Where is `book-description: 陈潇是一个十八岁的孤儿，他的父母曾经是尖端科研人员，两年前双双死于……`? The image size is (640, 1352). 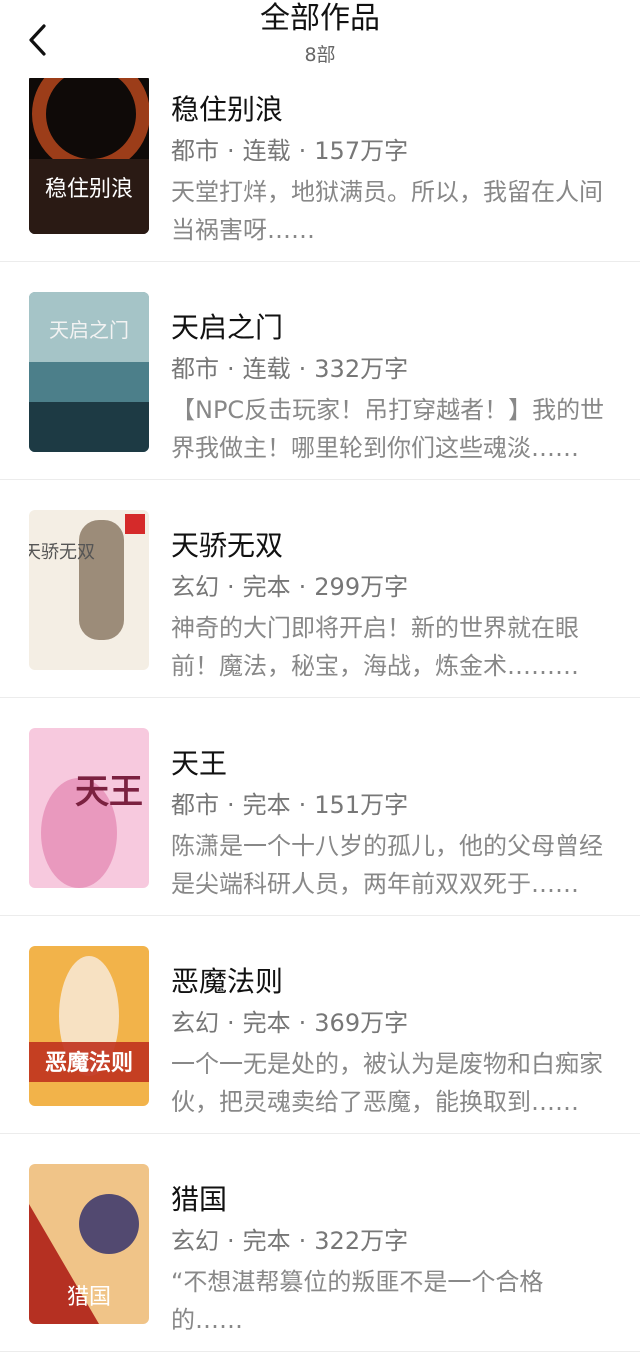
book-description: 陈潇是一个十八岁的孤儿，他的父母曾经是尖端科研人员，两年前双双死于…… is located at coordinates (387, 865).